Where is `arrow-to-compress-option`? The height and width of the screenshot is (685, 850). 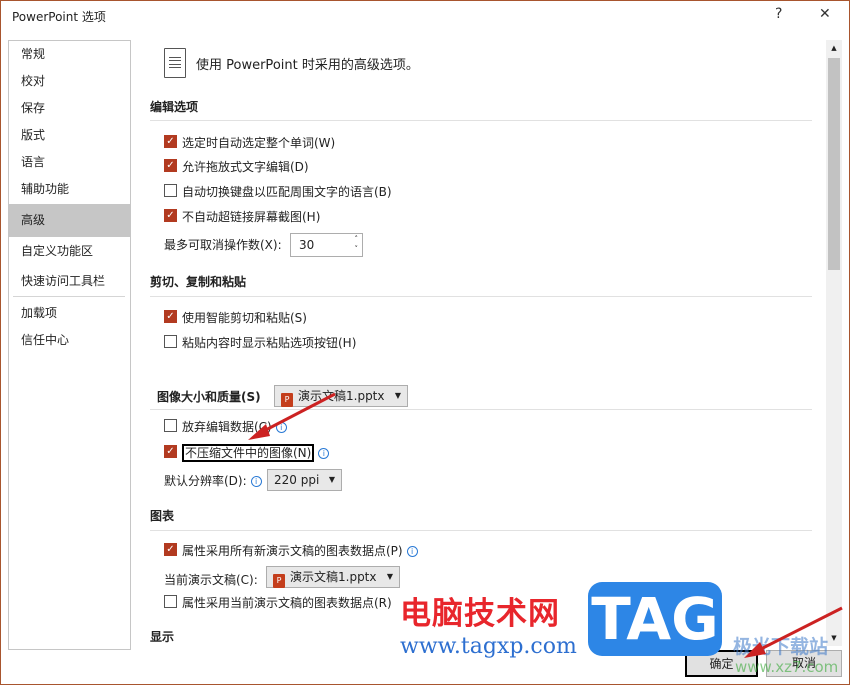 arrow-to-compress-option is located at coordinates (296, 414).